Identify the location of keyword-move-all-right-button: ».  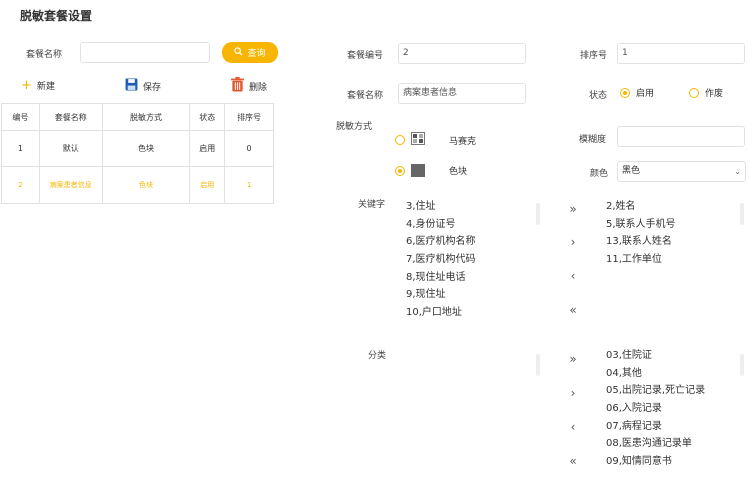
(573, 209).